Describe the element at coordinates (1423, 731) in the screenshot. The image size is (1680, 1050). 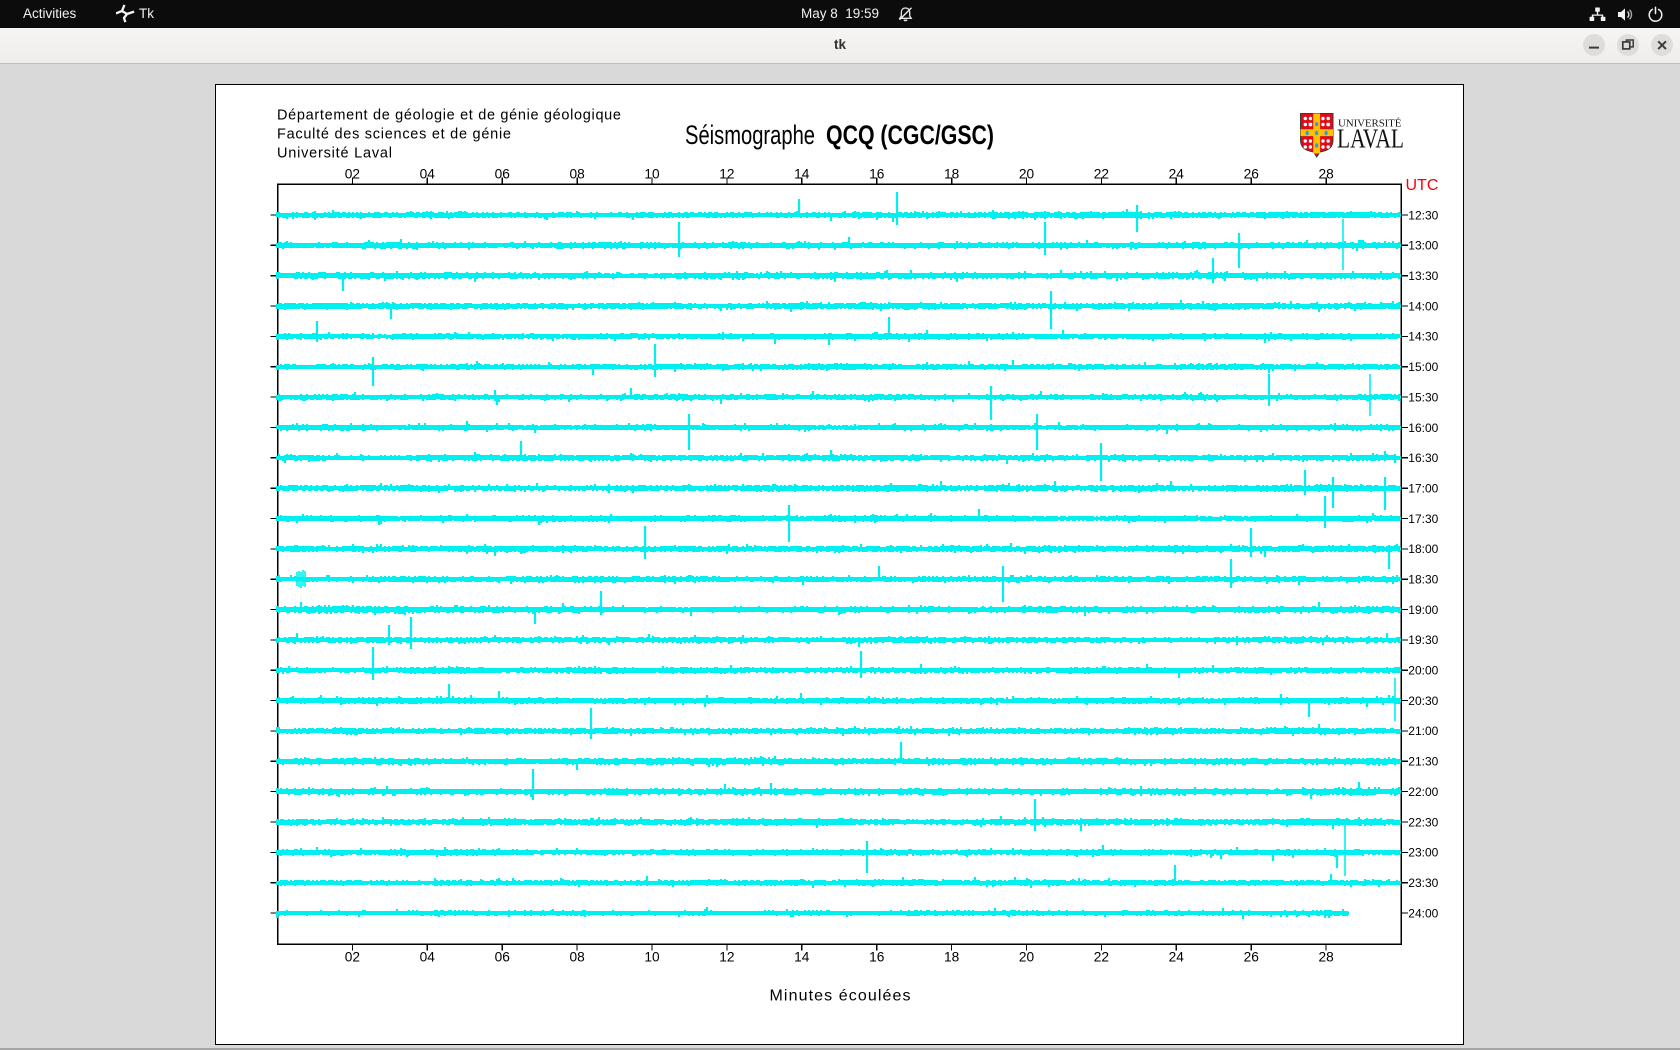
I see `svg-text: 21:00` at that location.